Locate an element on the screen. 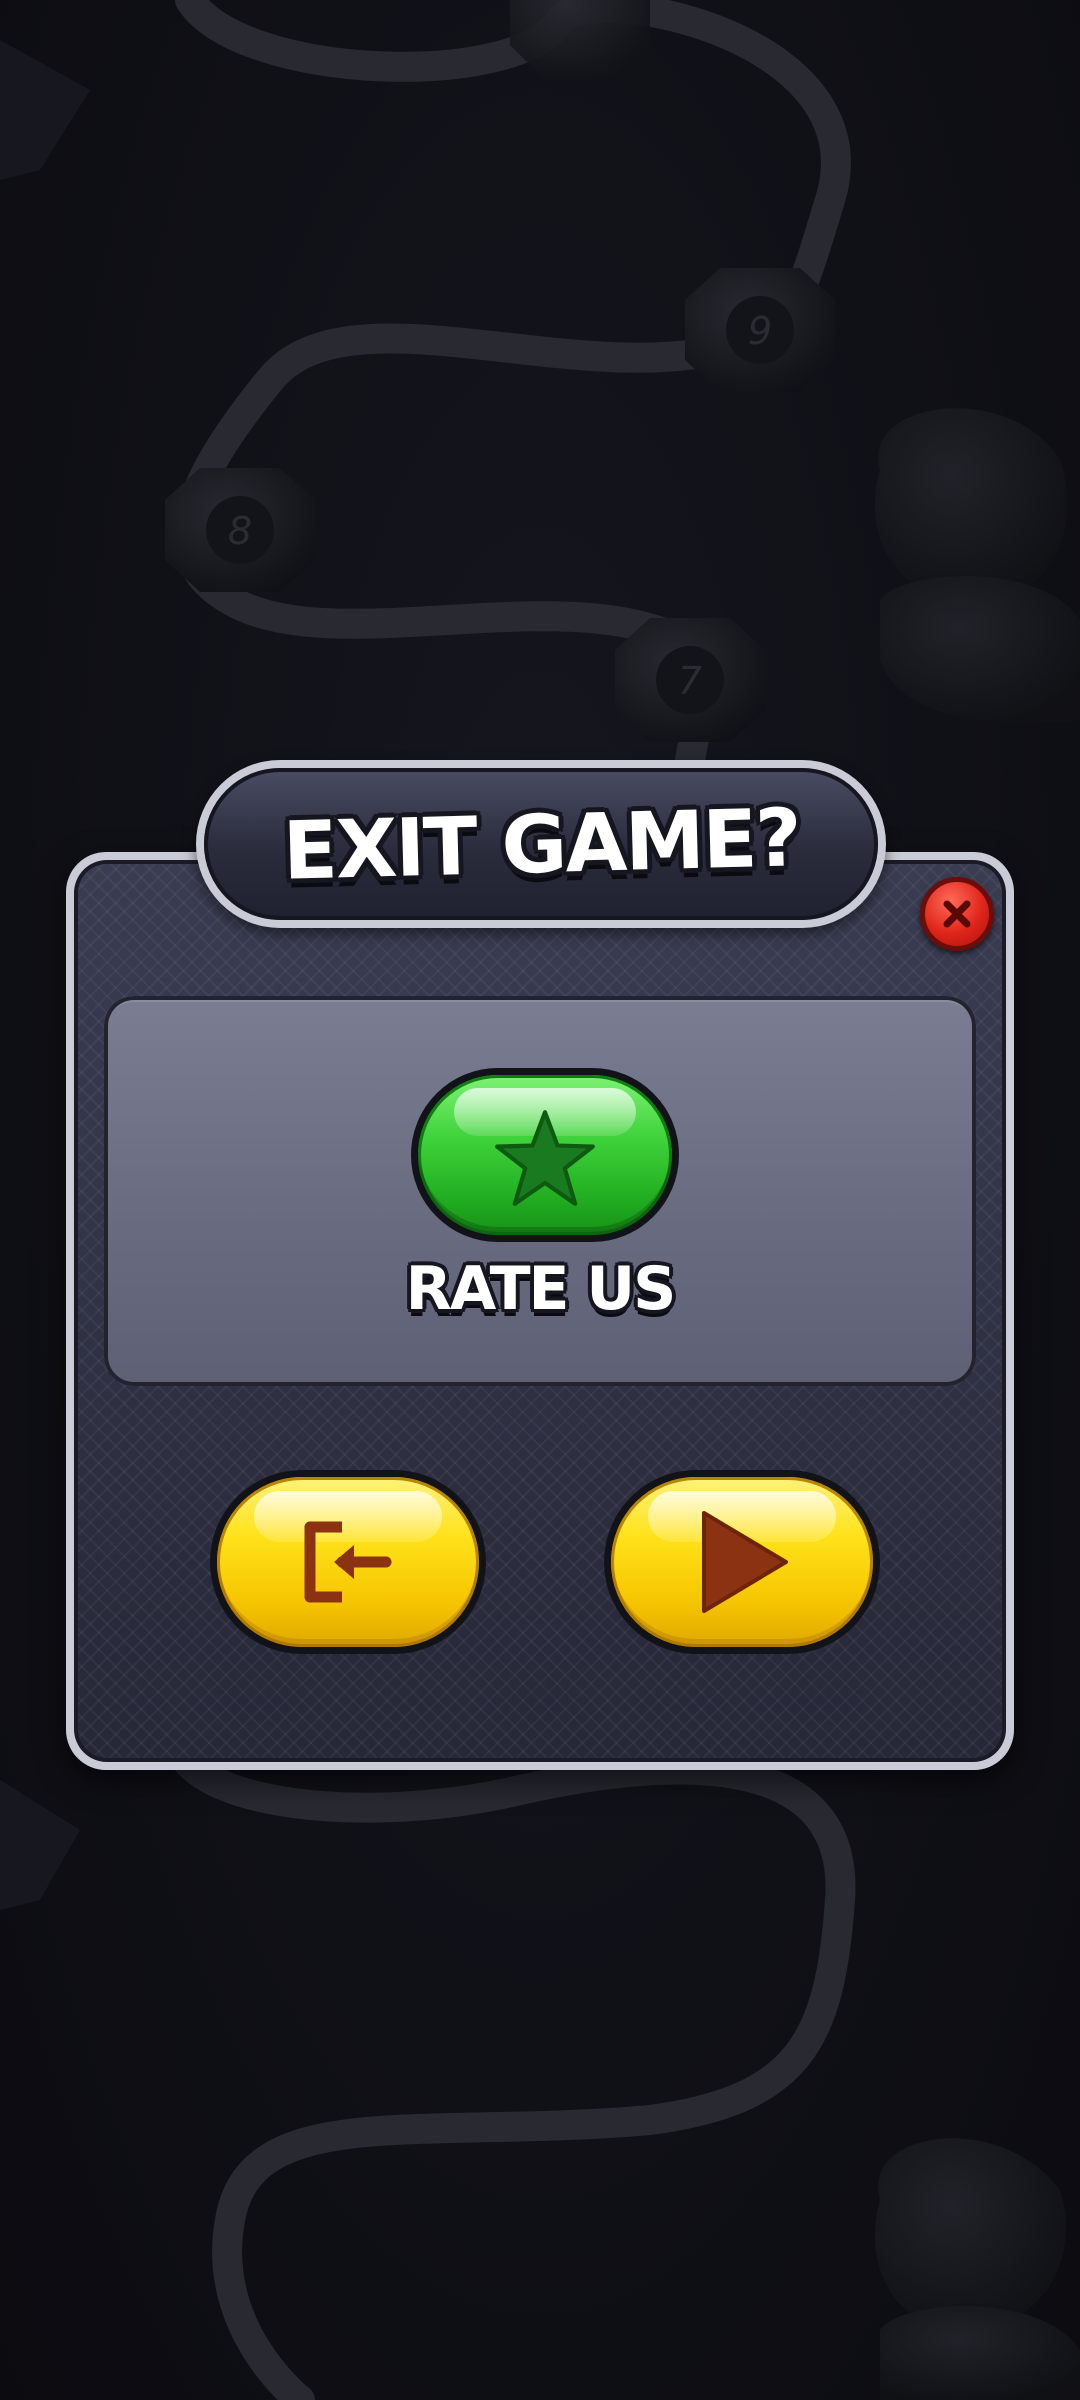 The width and height of the screenshot is (1080, 2400). close-x-icon is located at coordinates (957, 914).